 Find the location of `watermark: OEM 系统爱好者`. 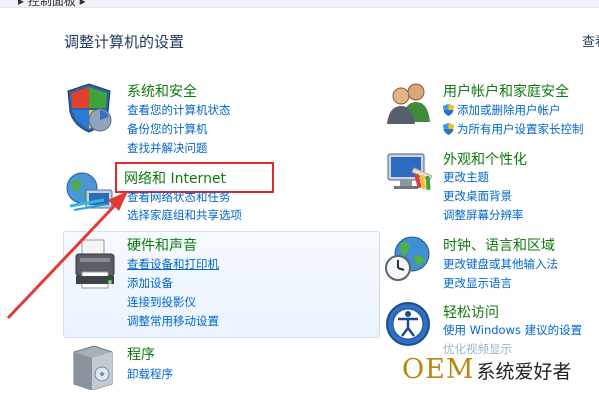

watermark: OEM 系统爱好者 is located at coordinates (500, 374).